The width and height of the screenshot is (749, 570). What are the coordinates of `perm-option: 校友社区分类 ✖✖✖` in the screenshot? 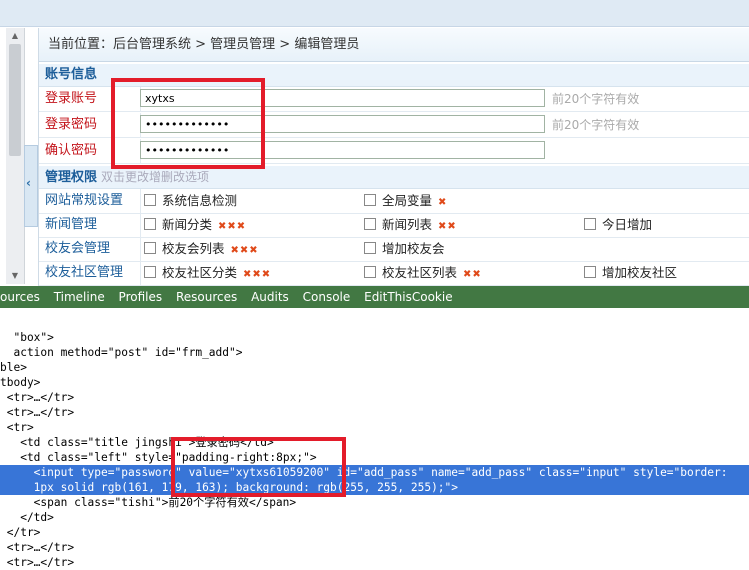 It's located at (207, 274).